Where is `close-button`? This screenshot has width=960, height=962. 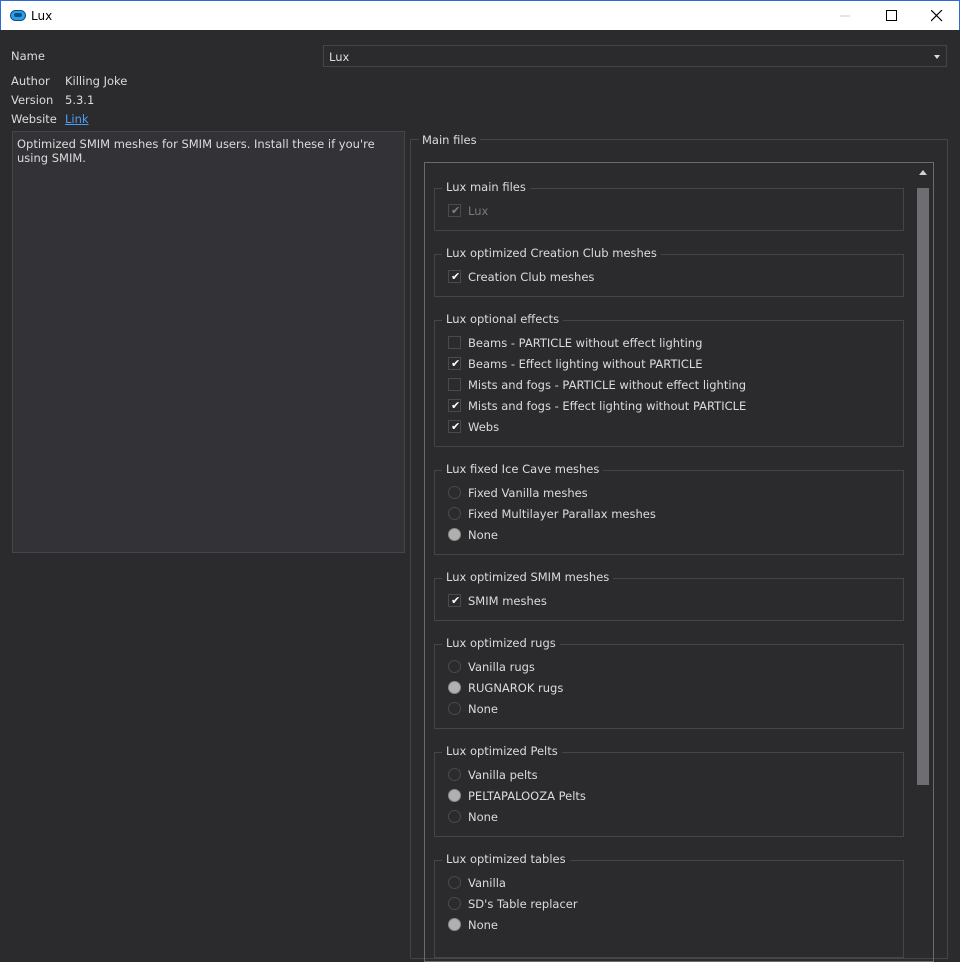
close-button is located at coordinates (937, 16).